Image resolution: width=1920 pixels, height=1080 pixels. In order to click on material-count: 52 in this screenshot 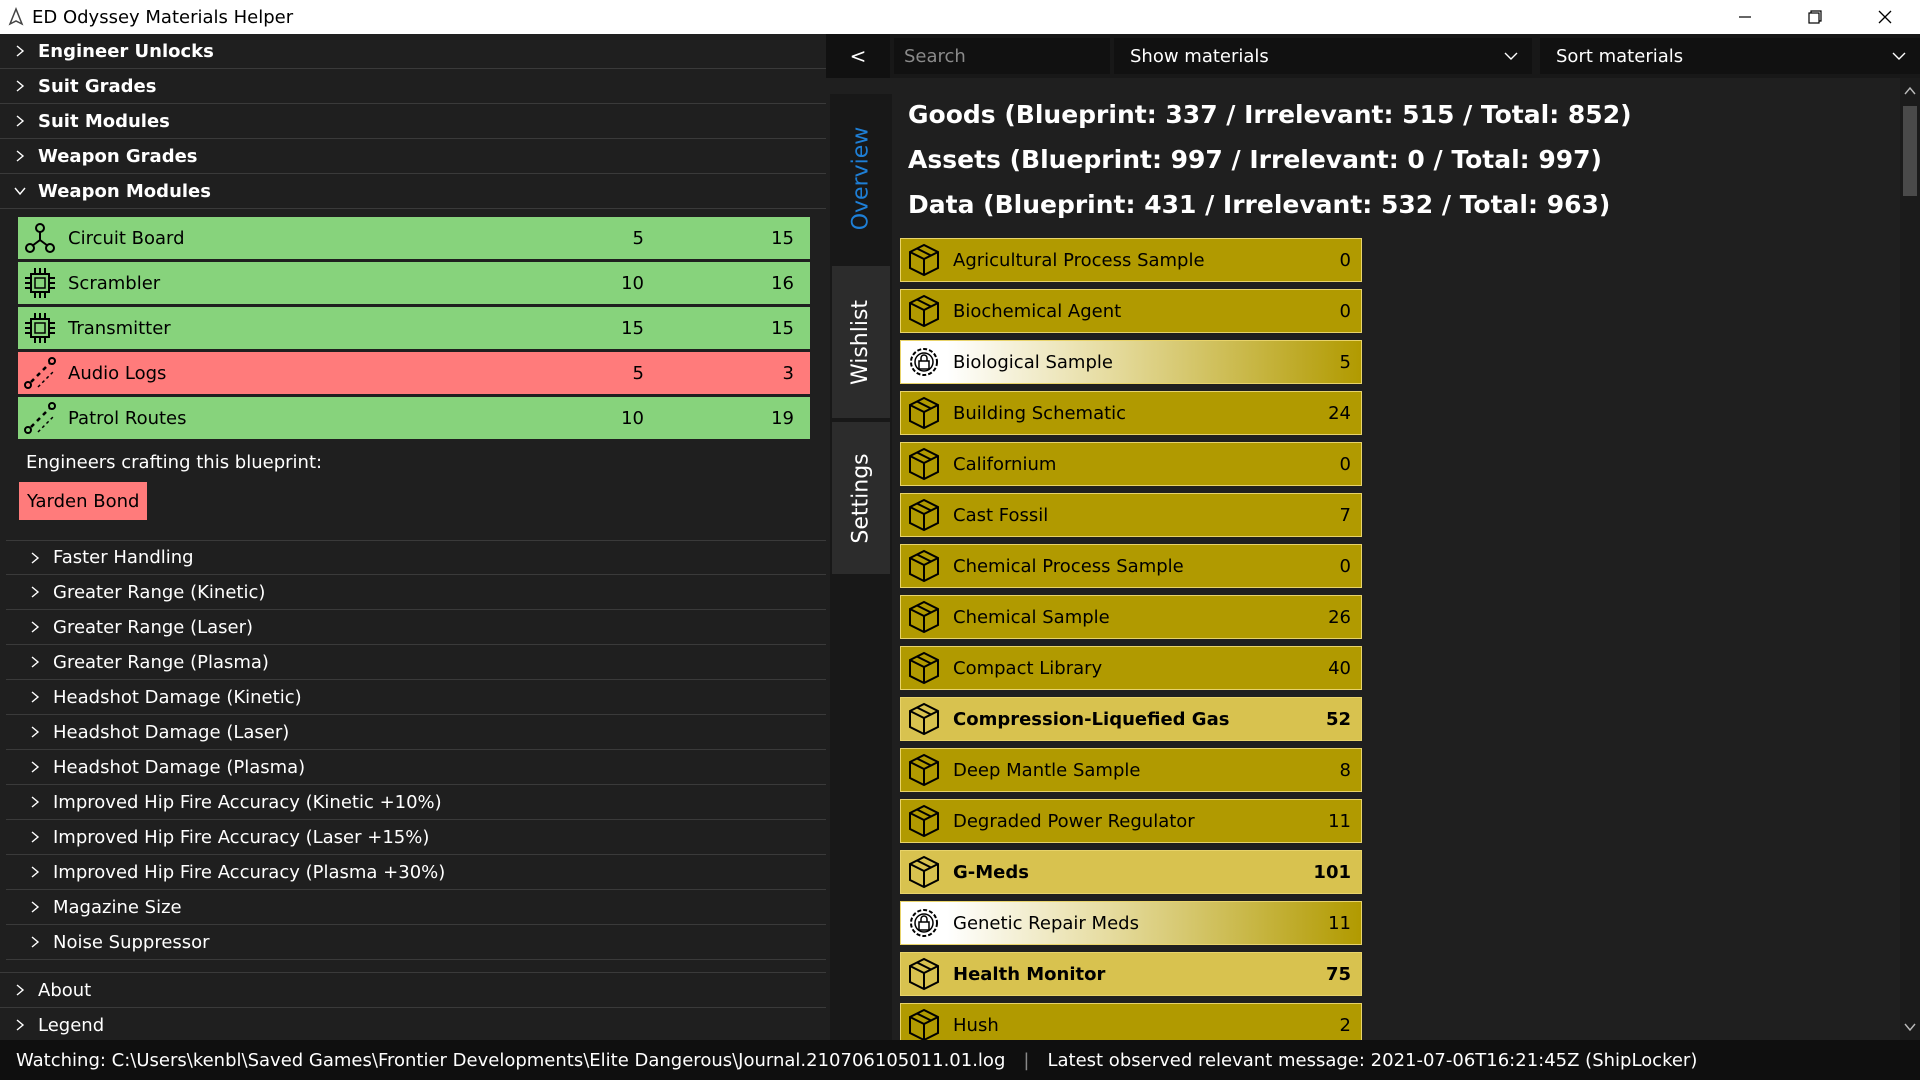, I will do `click(1338, 719)`.